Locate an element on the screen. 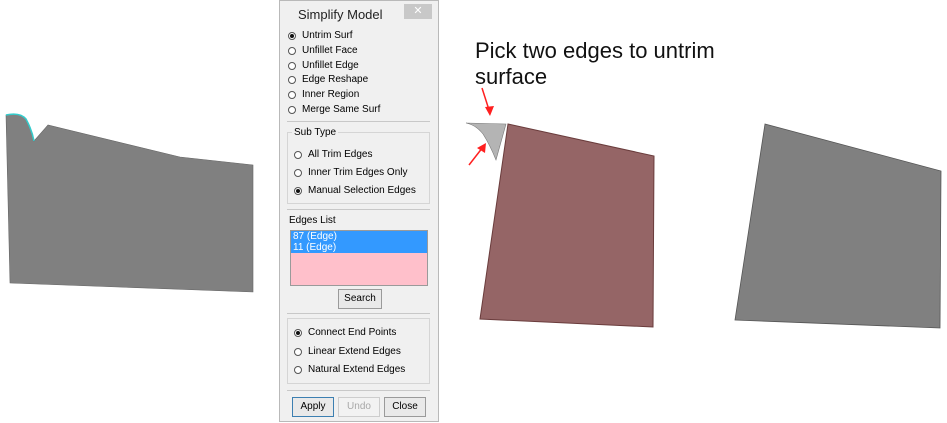 The image size is (947, 423). subtype-inner-trim-edges-only: Inner Trim Edges Only is located at coordinates (350, 172).